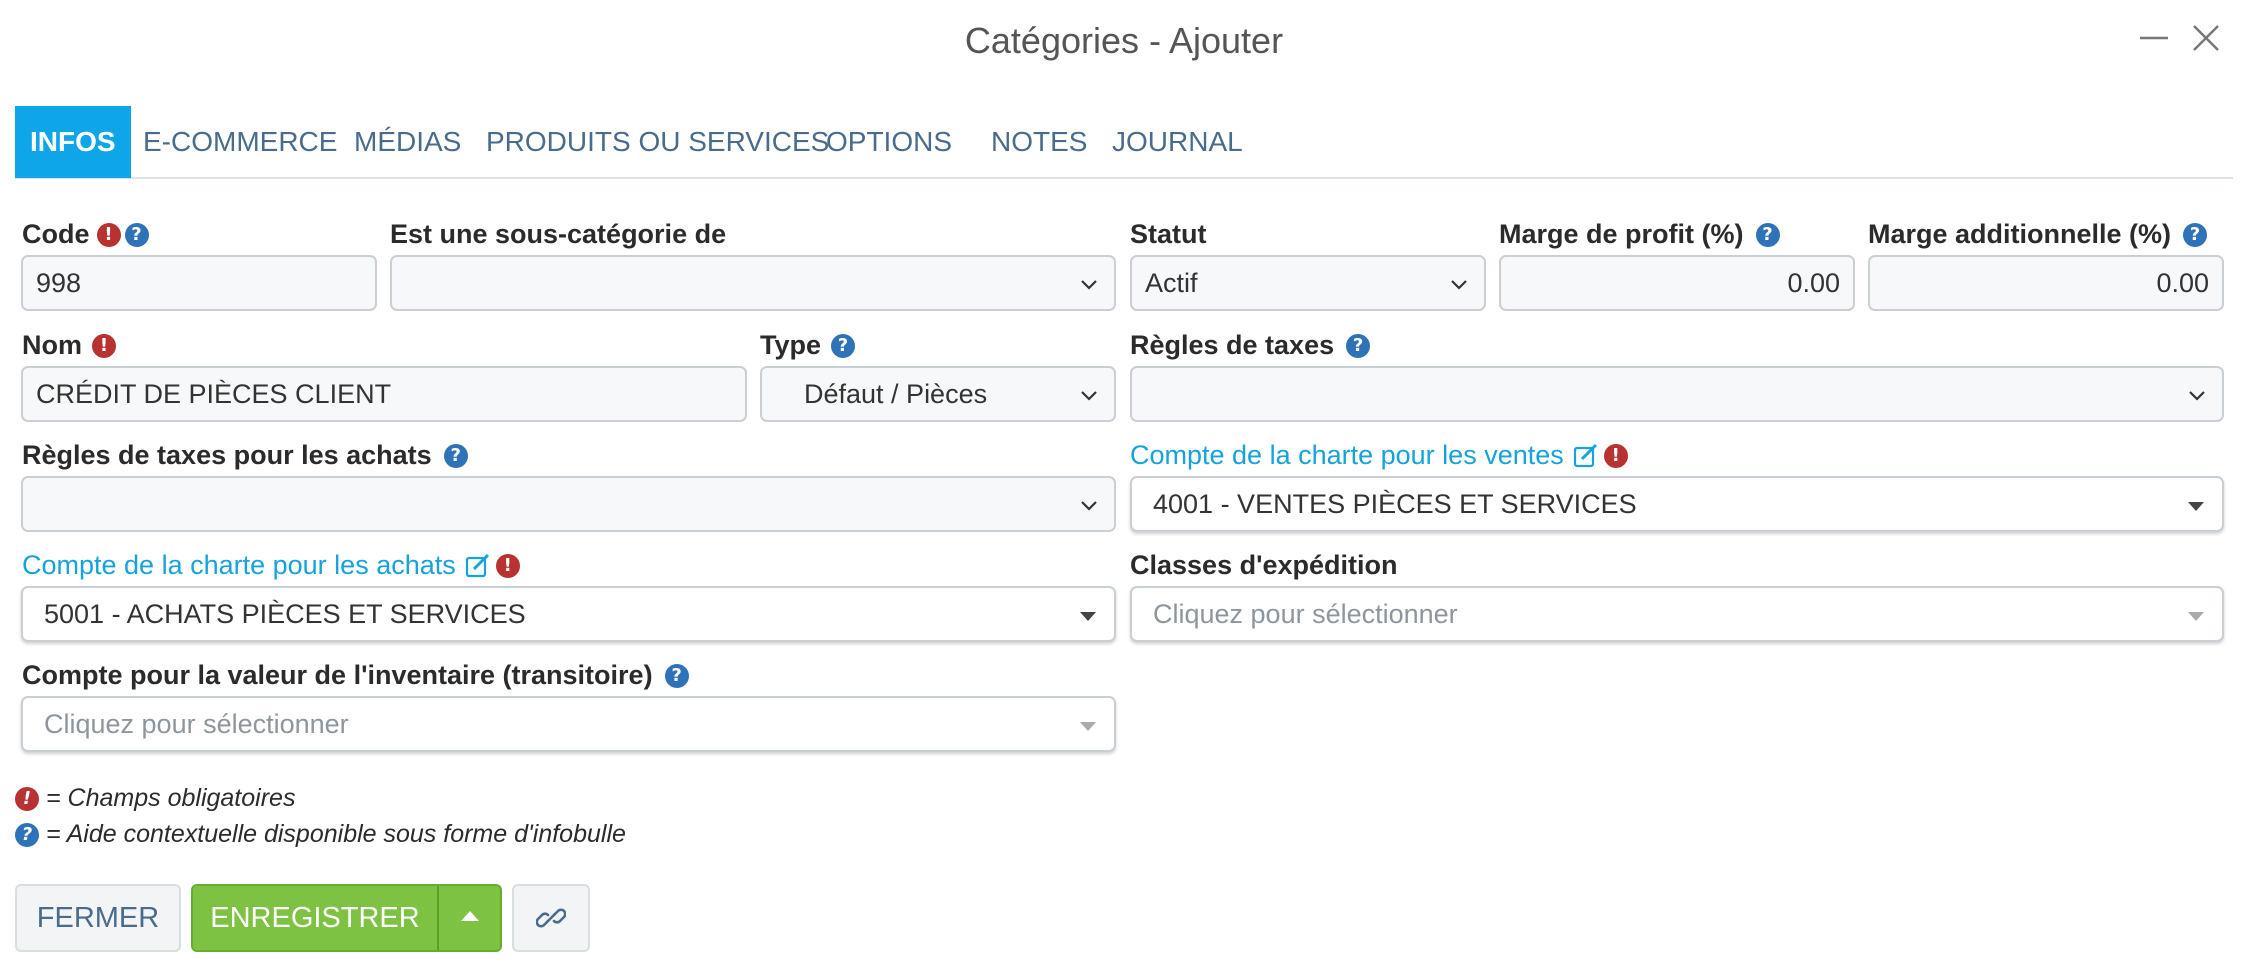 Image resolution: width=2248 pixels, height=965 pixels. Describe the element at coordinates (98, 918) in the screenshot. I see `fermer-button: FERMER` at that location.